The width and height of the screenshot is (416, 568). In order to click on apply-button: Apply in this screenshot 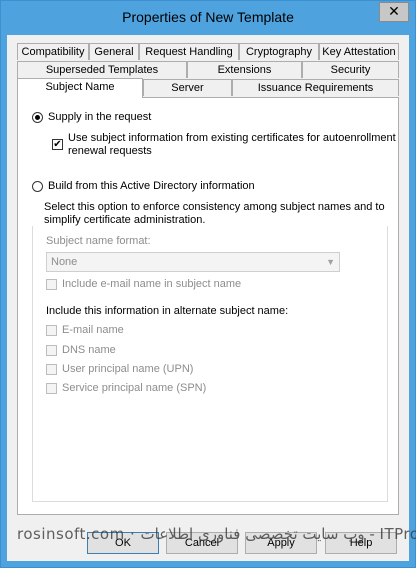, I will do `click(281, 543)`.